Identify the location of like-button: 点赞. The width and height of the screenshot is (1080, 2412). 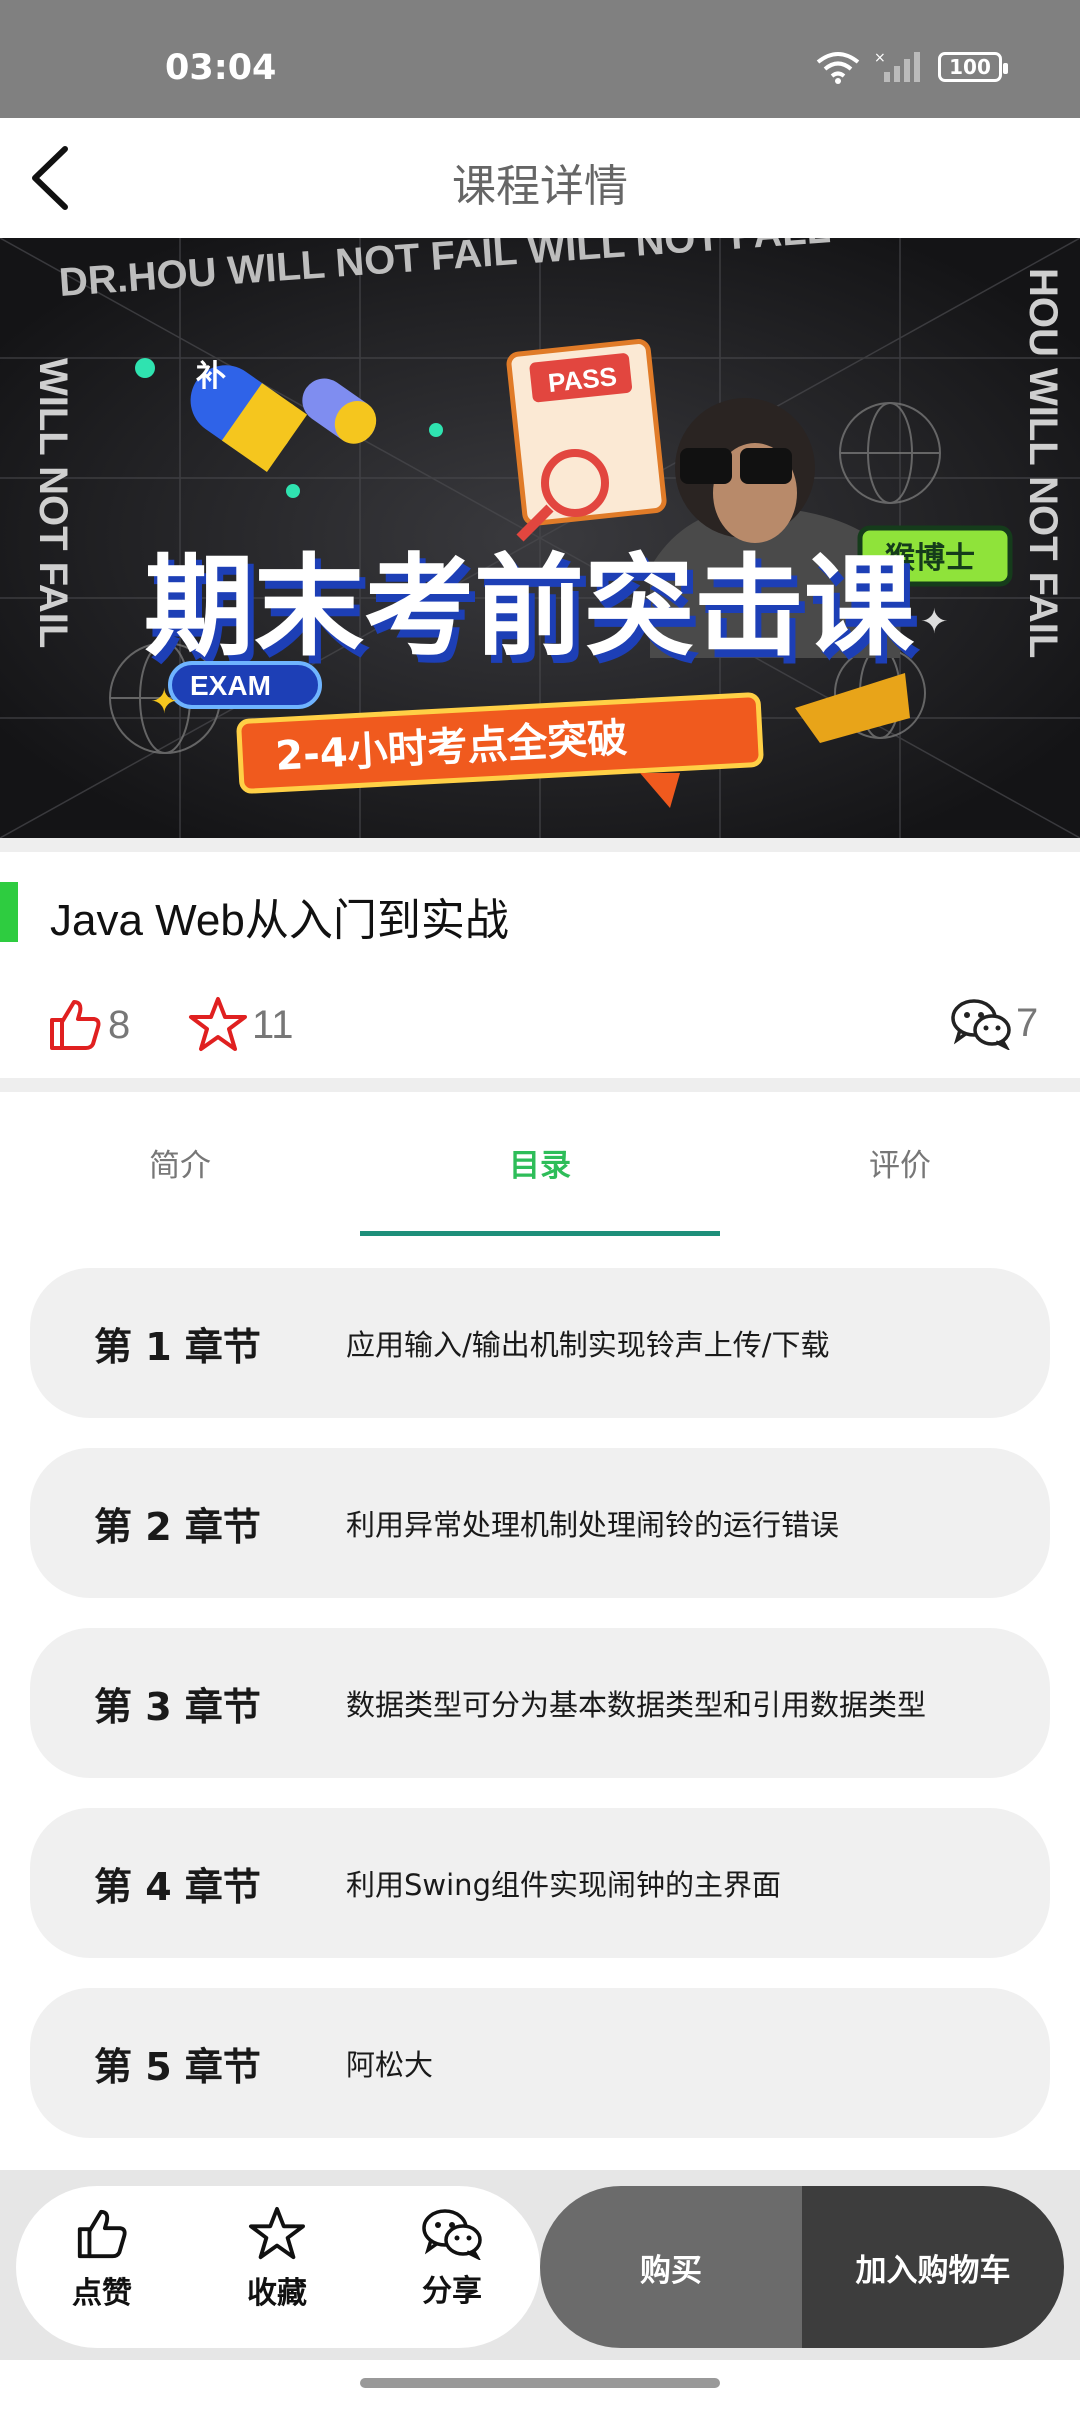
(102, 2259).